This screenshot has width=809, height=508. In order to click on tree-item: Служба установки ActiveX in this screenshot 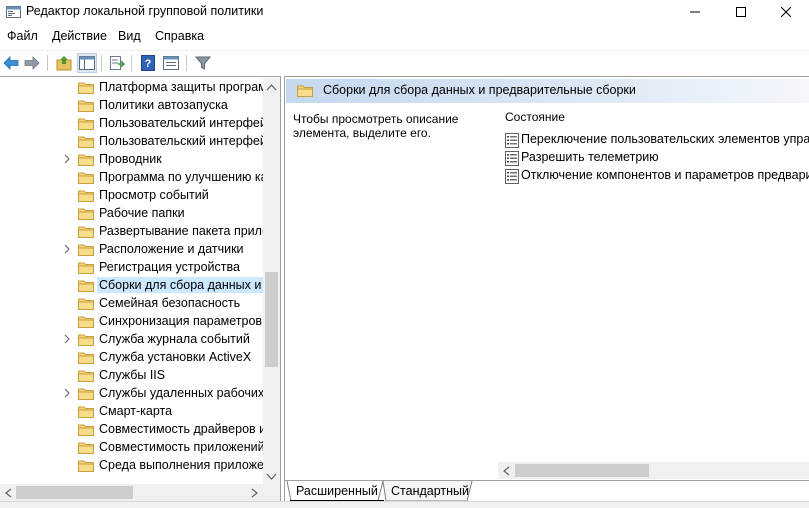, I will do `click(131, 357)`.